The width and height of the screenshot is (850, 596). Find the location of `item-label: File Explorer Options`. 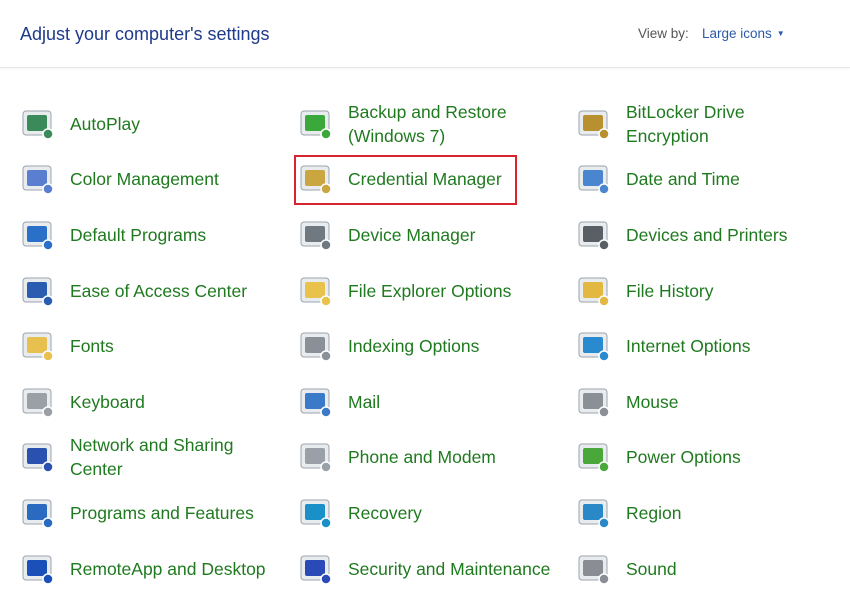

item-label: File Explorer Options is located at coordinates (430, 290).